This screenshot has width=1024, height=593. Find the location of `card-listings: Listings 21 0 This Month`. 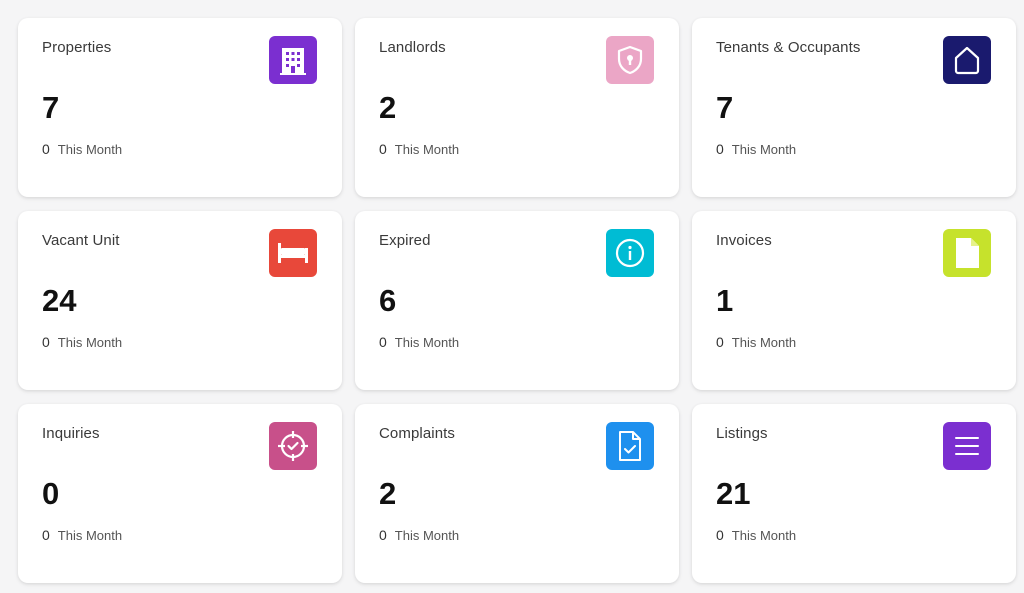

card-listings: Listings 21 0 This Month is located at coordinates (854, 493).